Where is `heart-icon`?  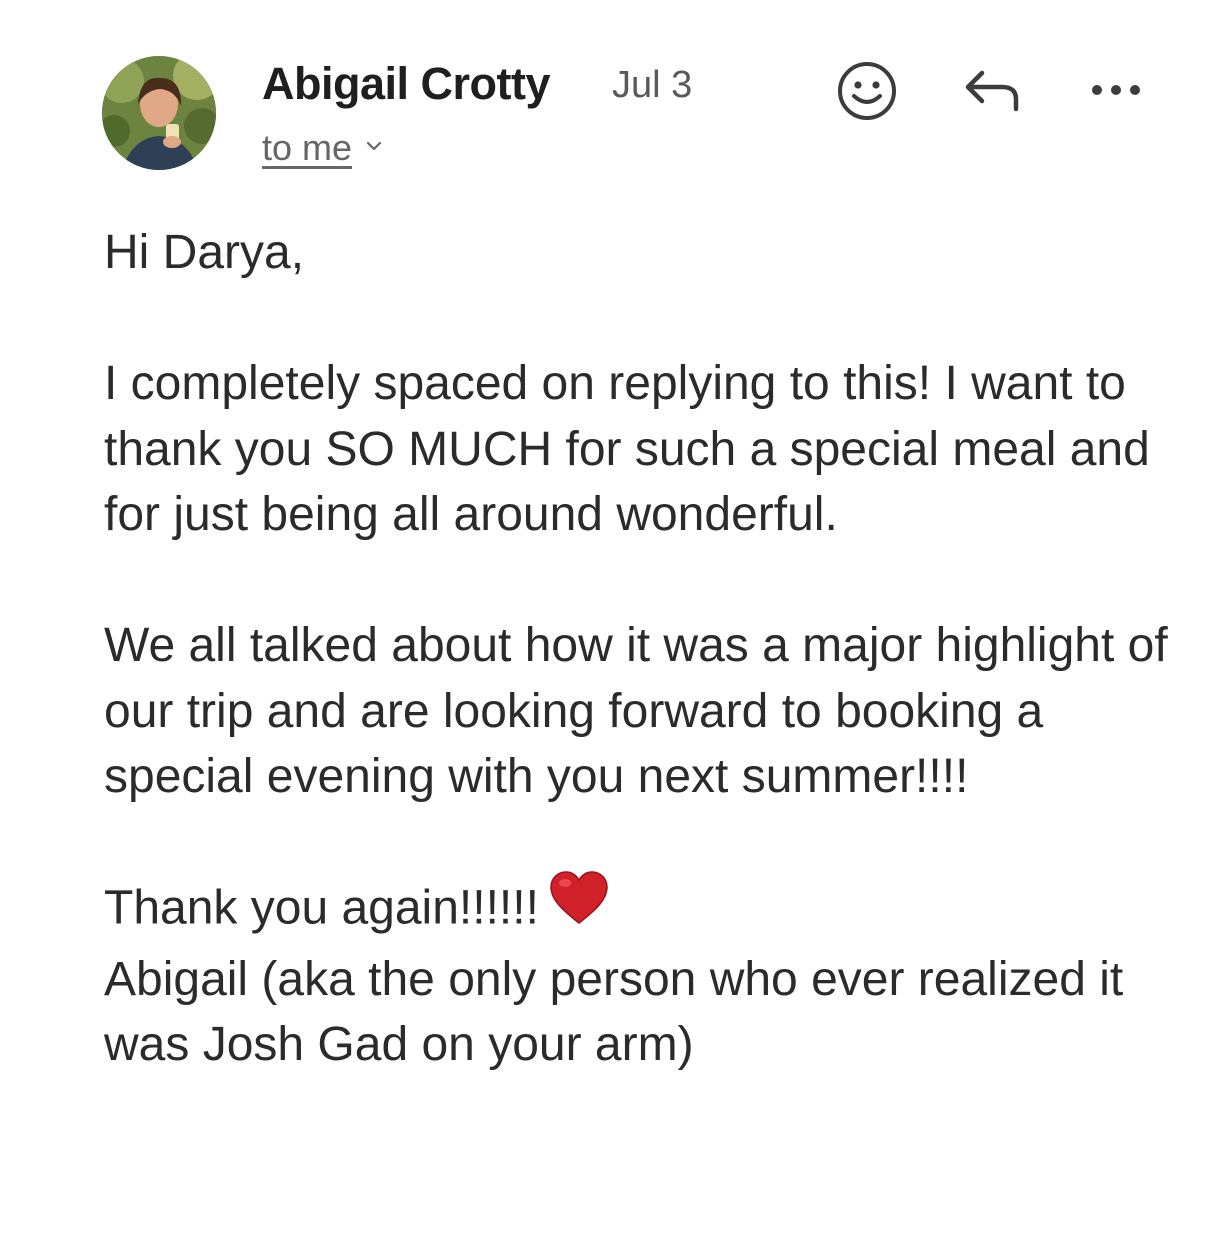 heart-icon is located at coordinates (579, 907).